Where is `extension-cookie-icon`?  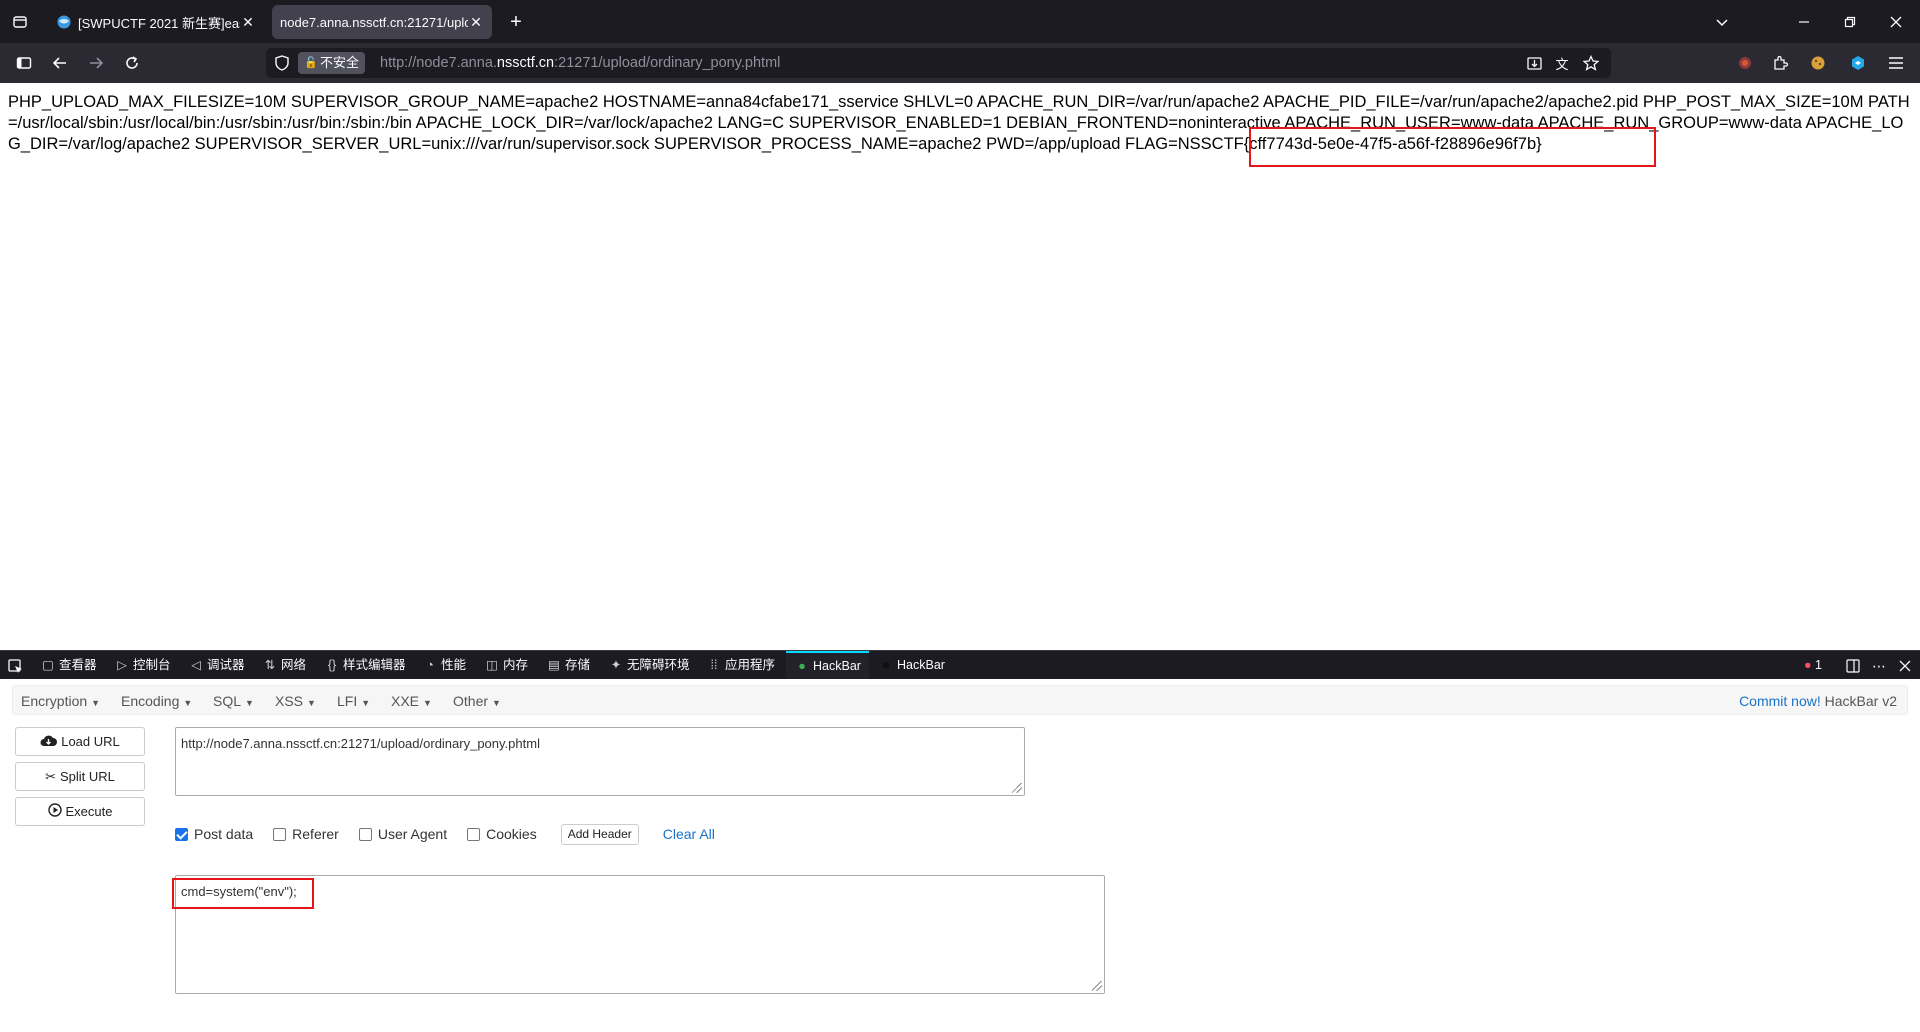 extension-cookie-icon is located at coordinates (1818, 63).